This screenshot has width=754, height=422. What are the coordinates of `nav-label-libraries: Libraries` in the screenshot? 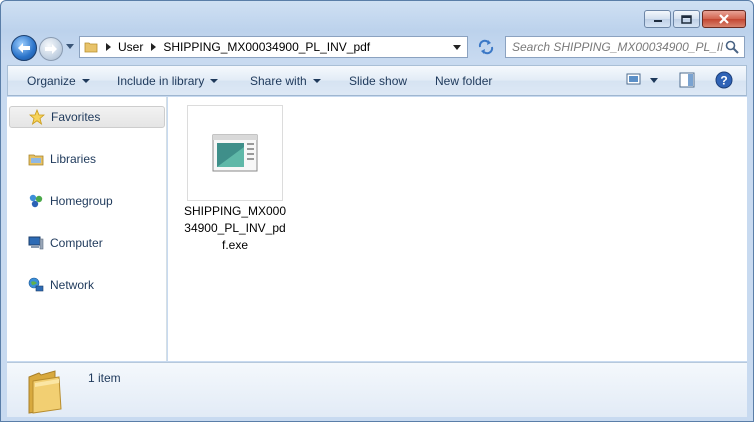 It's located at (73, 159).